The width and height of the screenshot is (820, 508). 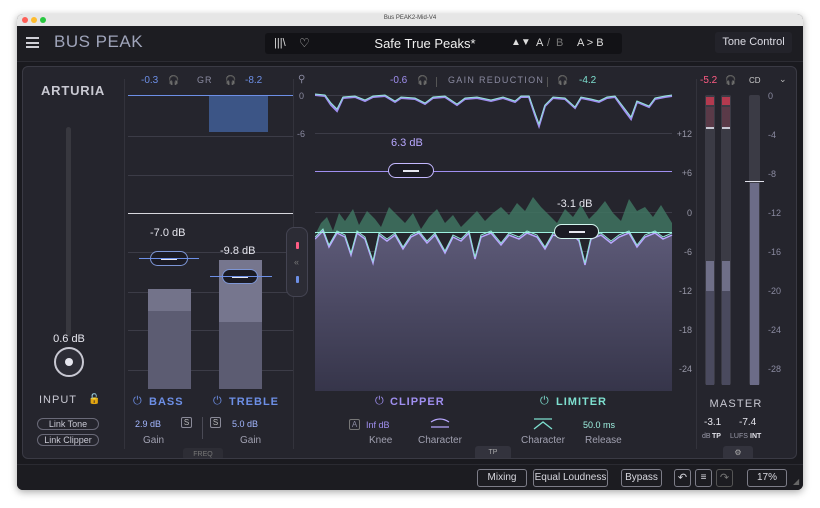 What do you see at coordinates (399, 80) in the screenshot?
I see `gr-left-value: -0.6` at bounding box center [399, 80].